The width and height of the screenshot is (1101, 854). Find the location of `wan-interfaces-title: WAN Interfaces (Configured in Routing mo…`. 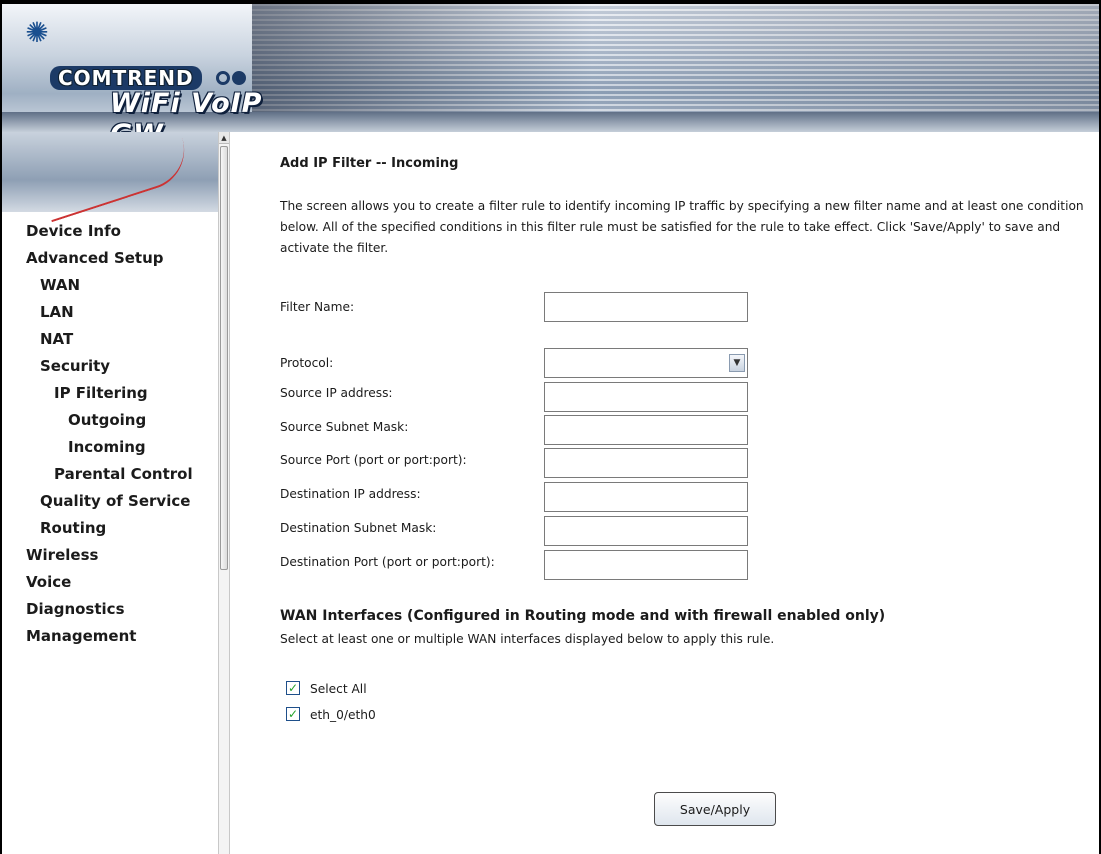

wan-interfaces-title: WAN Interfaces (Configured in Routing mo… is located at coordinates (583, 616).